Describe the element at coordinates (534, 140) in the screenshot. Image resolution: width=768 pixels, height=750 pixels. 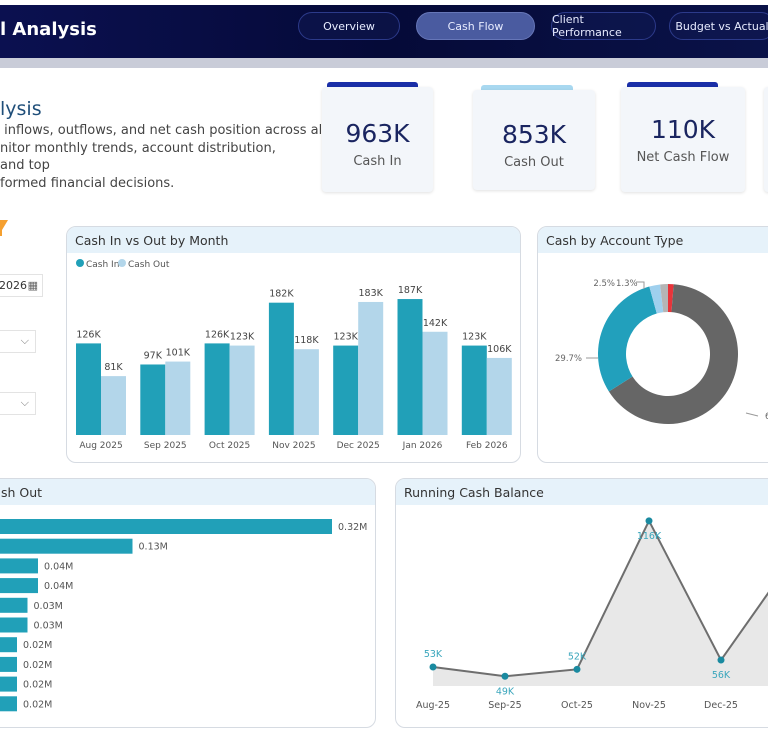
I see `kpi-cash-out: 853K Cash Out` at that location.